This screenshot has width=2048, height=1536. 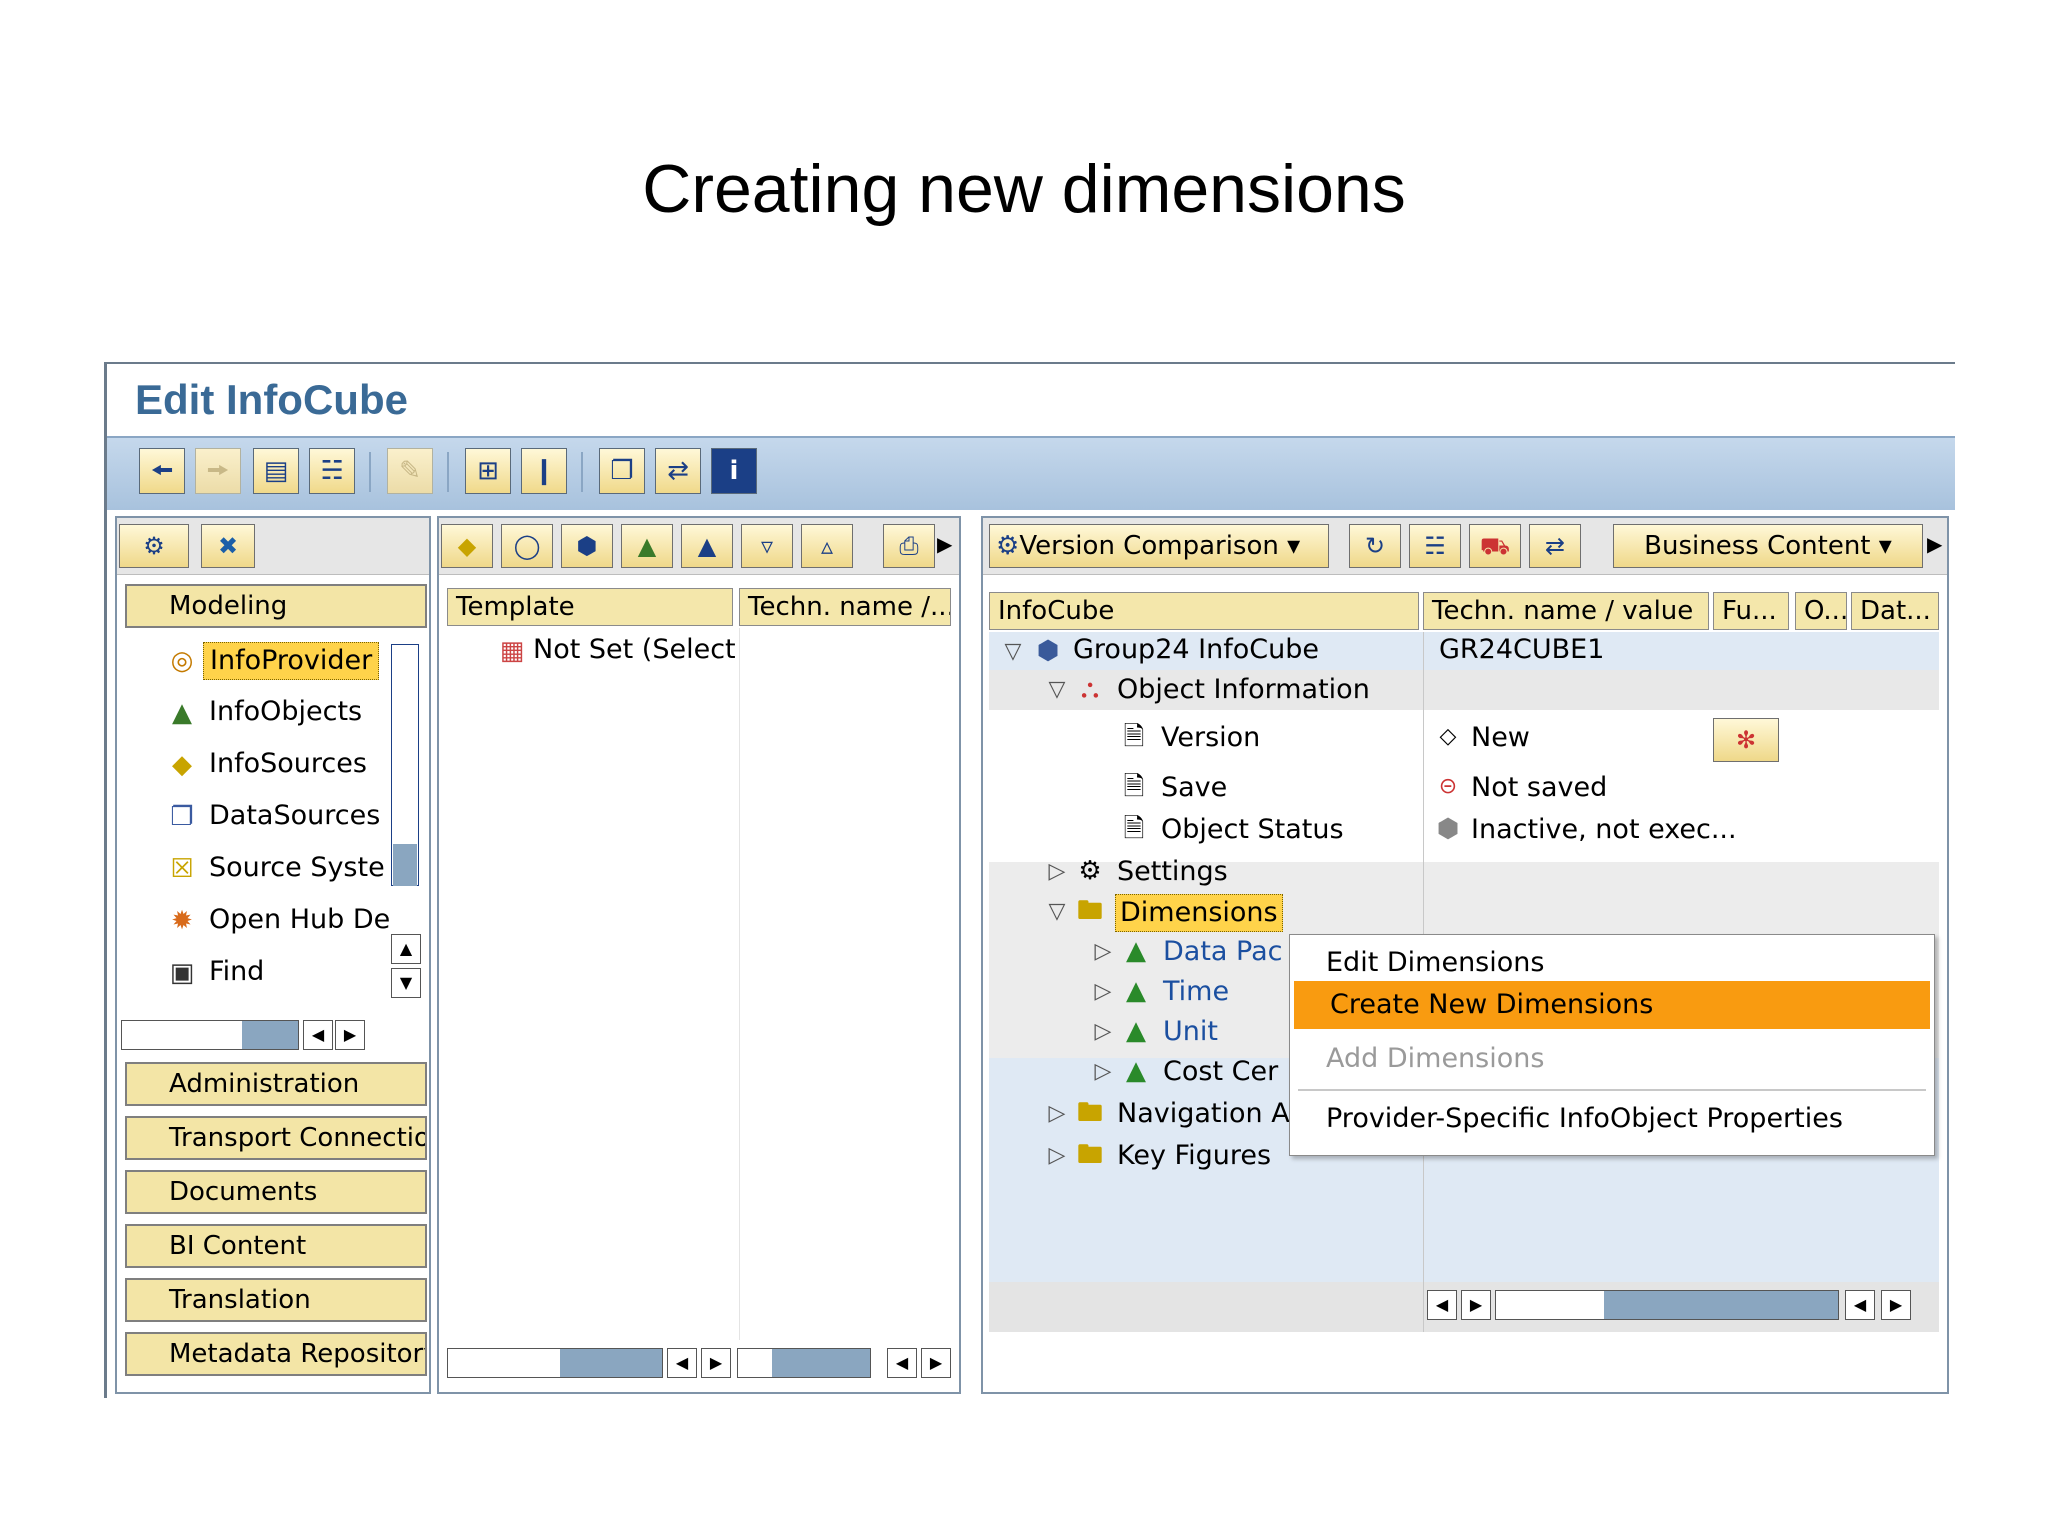 What do you see at coordinates (276, 471) in the screenshot?
I see `list-view-icon: ▤` at bounding box center [276, 471].